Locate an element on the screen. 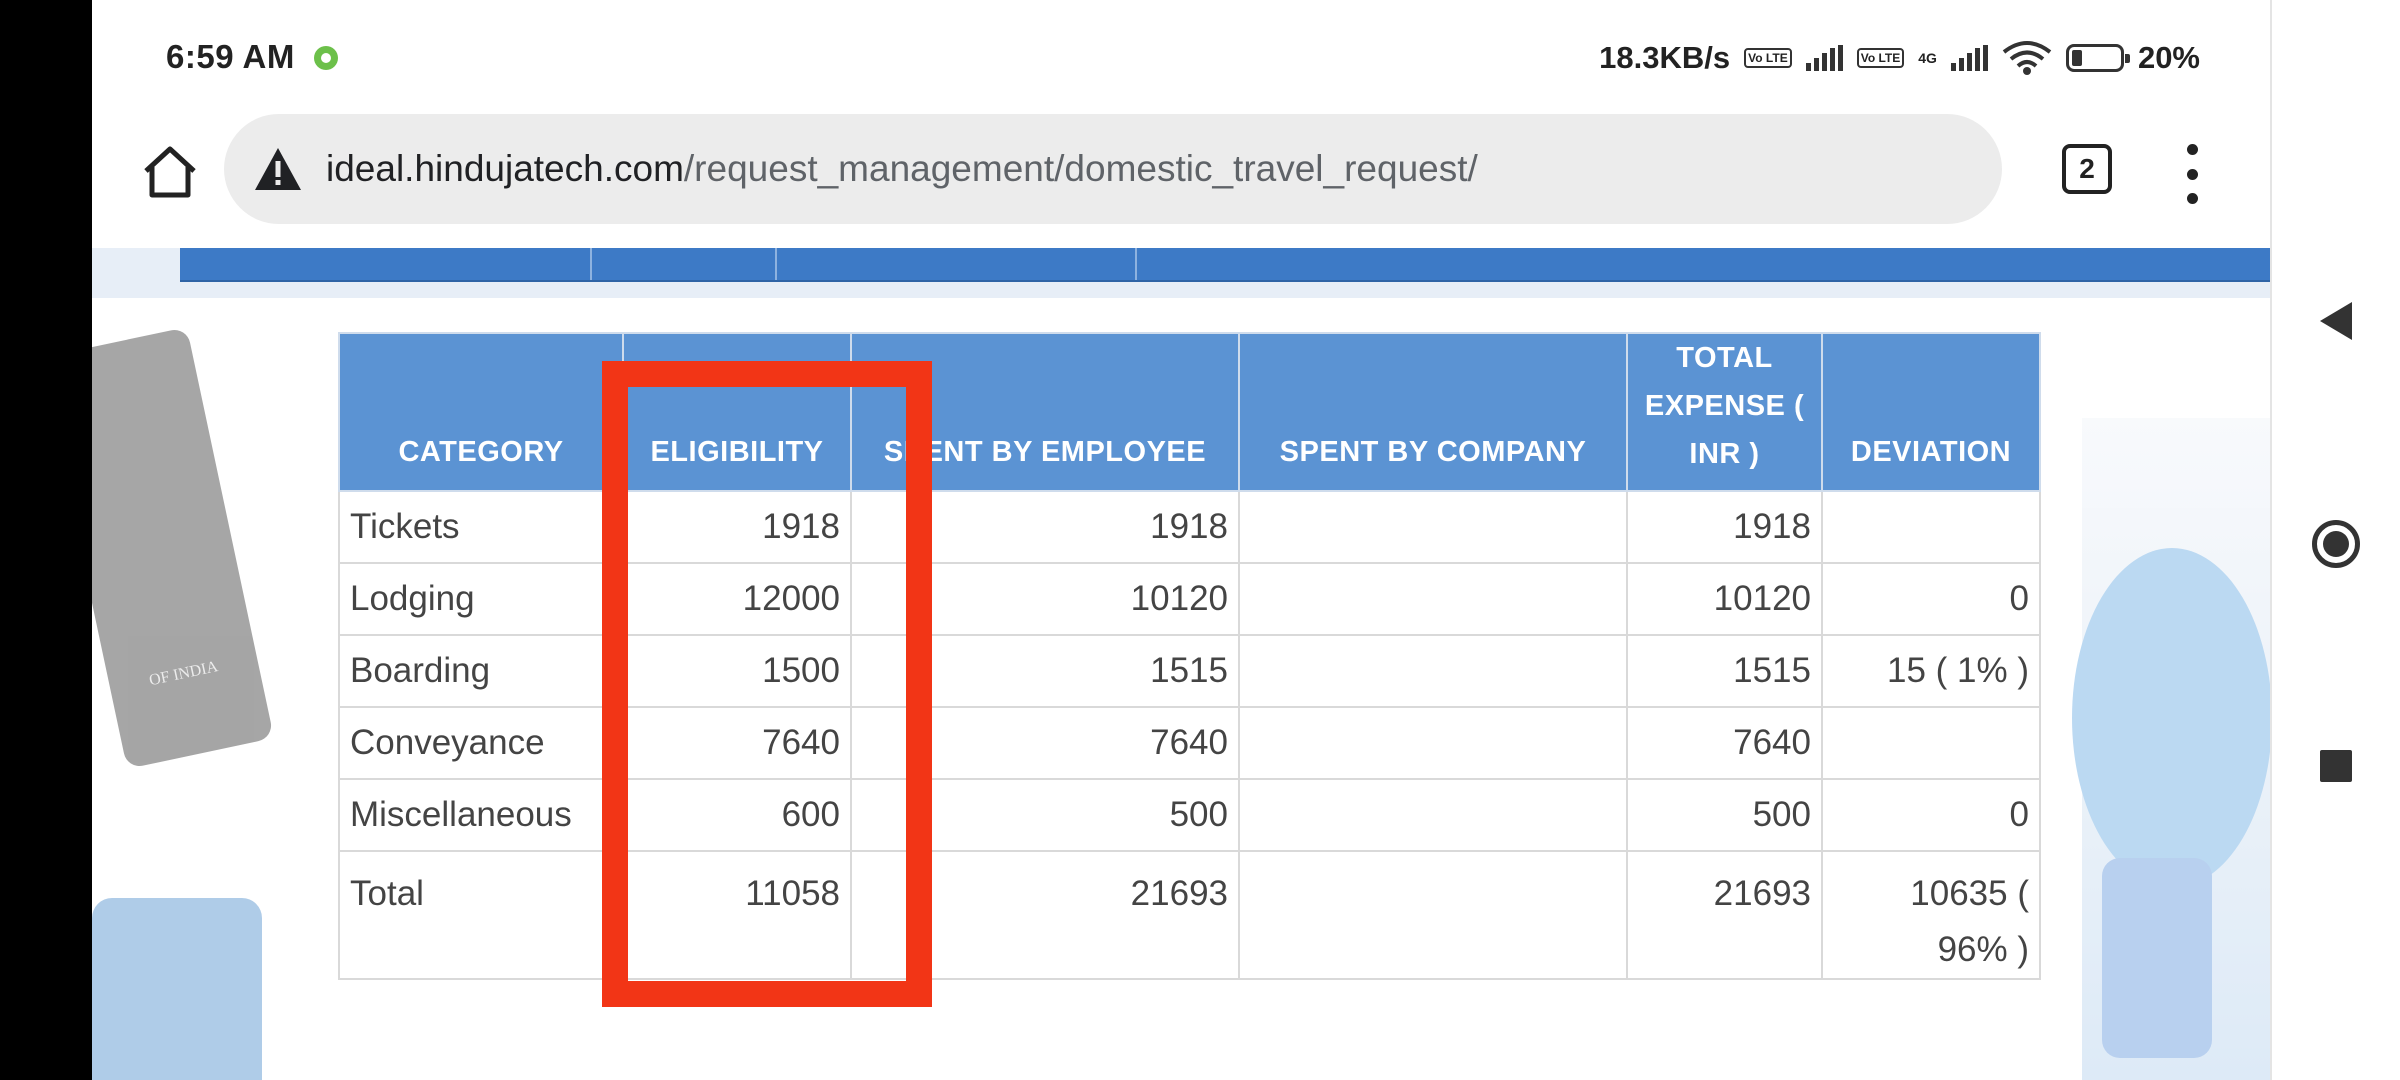  cell-deviation: 15 ( 1% ) is located at coordinates (1931, 671).